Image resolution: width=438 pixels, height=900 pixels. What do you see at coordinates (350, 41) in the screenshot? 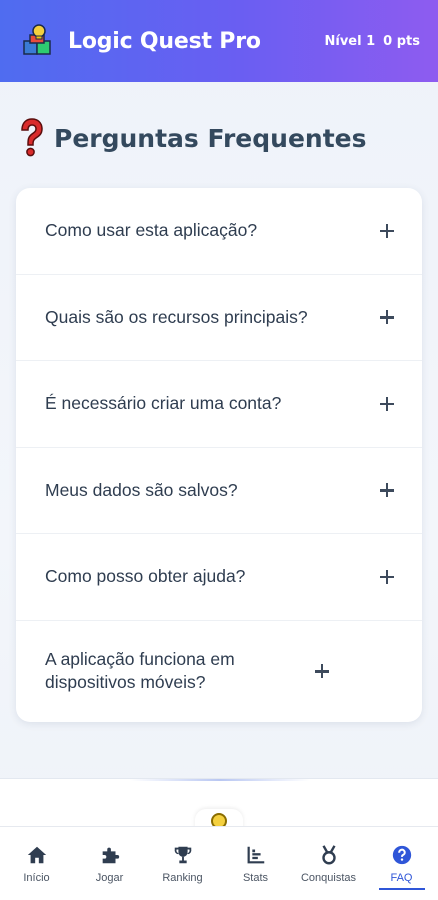
I see `level-indicator: Nível 1` at bounding box center [350, 41].